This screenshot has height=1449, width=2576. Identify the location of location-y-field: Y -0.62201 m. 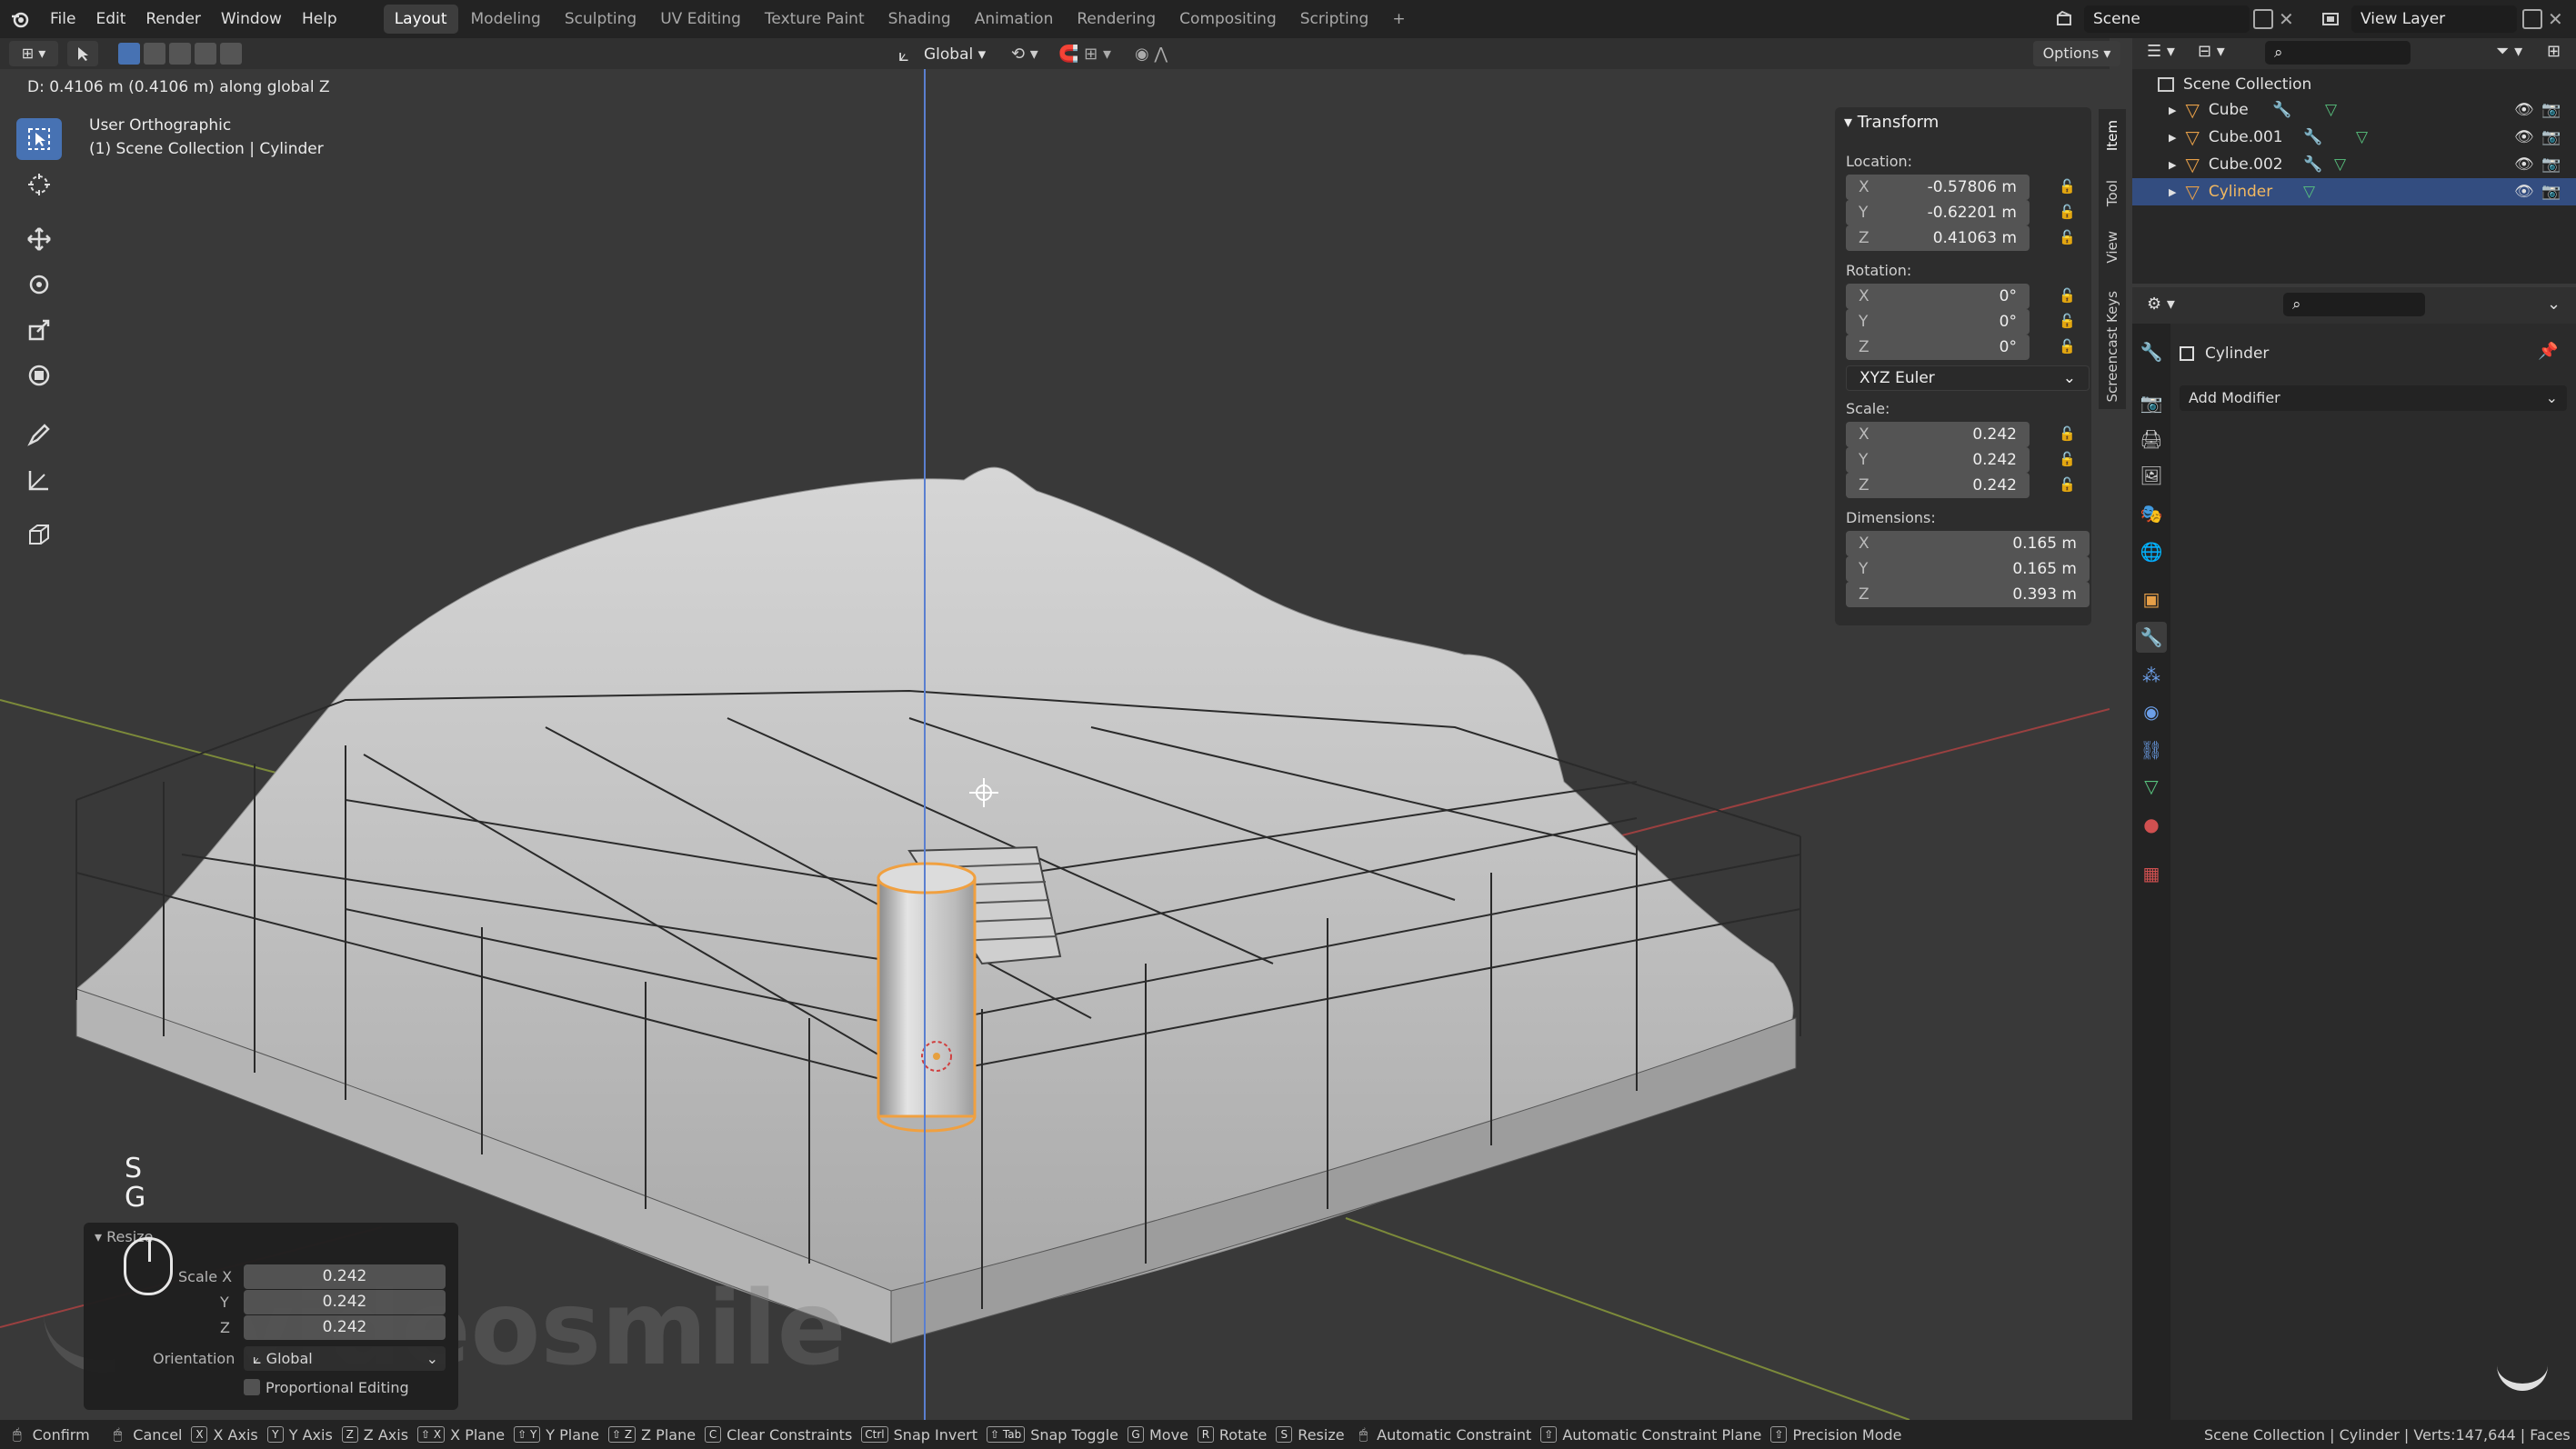
(1938, 212).